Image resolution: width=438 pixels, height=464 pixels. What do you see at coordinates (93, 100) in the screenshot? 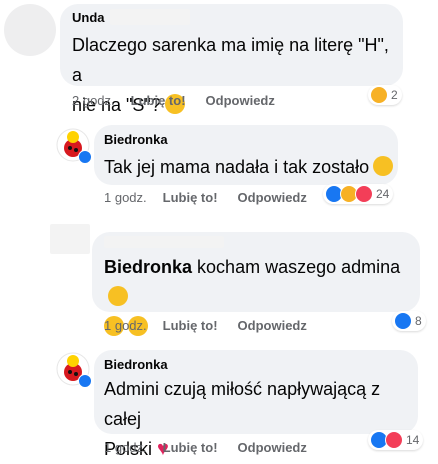
I see `comment-timestamp: 2 godz.` at bounding box center [93, 100].